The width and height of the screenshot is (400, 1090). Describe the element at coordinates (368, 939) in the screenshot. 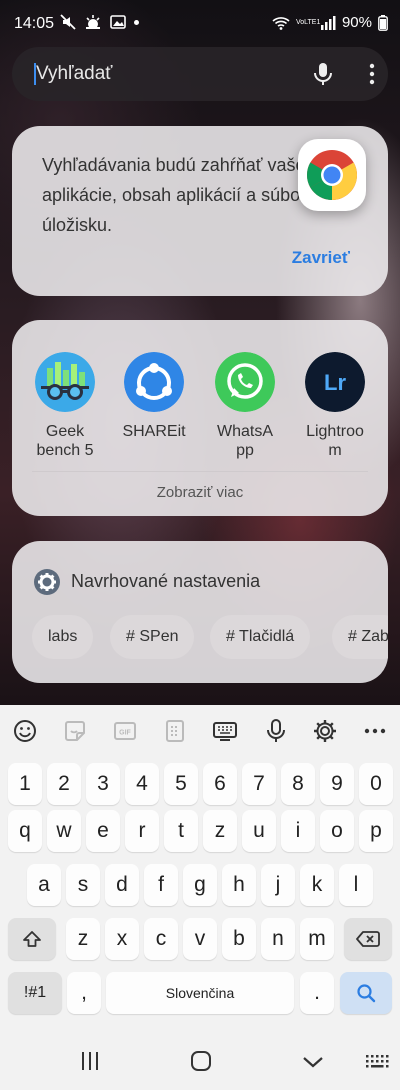

I see `backspace-key` at that location.